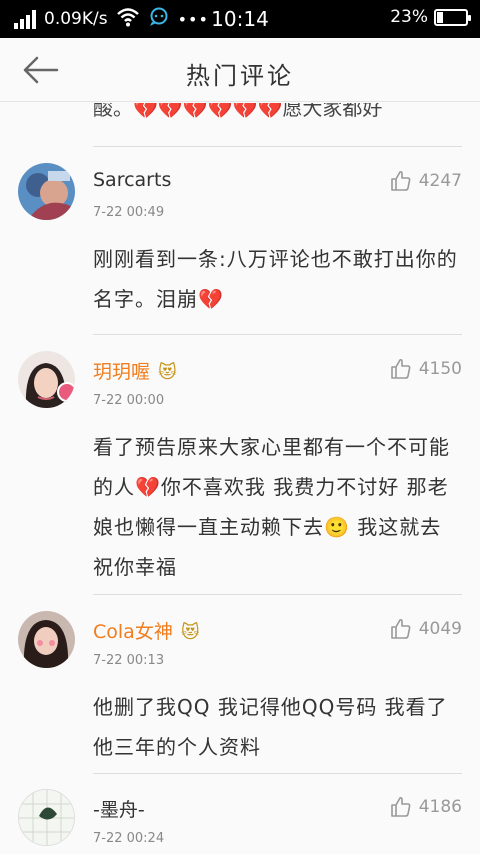 Image resolution: width=480 pixels, height=854 pixels. I want to click on vip-badge-icon, so click(66, 392).